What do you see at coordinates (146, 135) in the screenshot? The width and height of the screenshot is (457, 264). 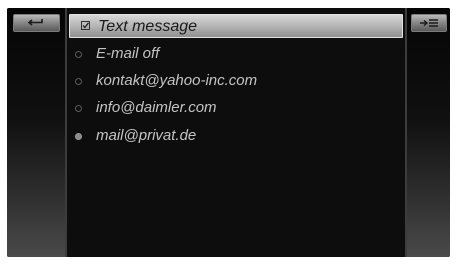 I see `option-label: mail@privat.de` at bounding box center [146, 135].